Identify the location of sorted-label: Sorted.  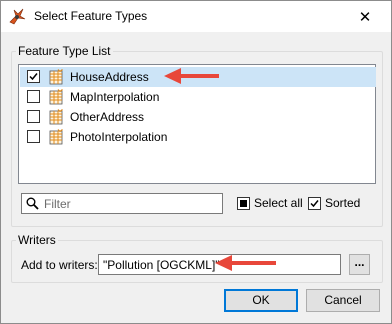
(343, 203).